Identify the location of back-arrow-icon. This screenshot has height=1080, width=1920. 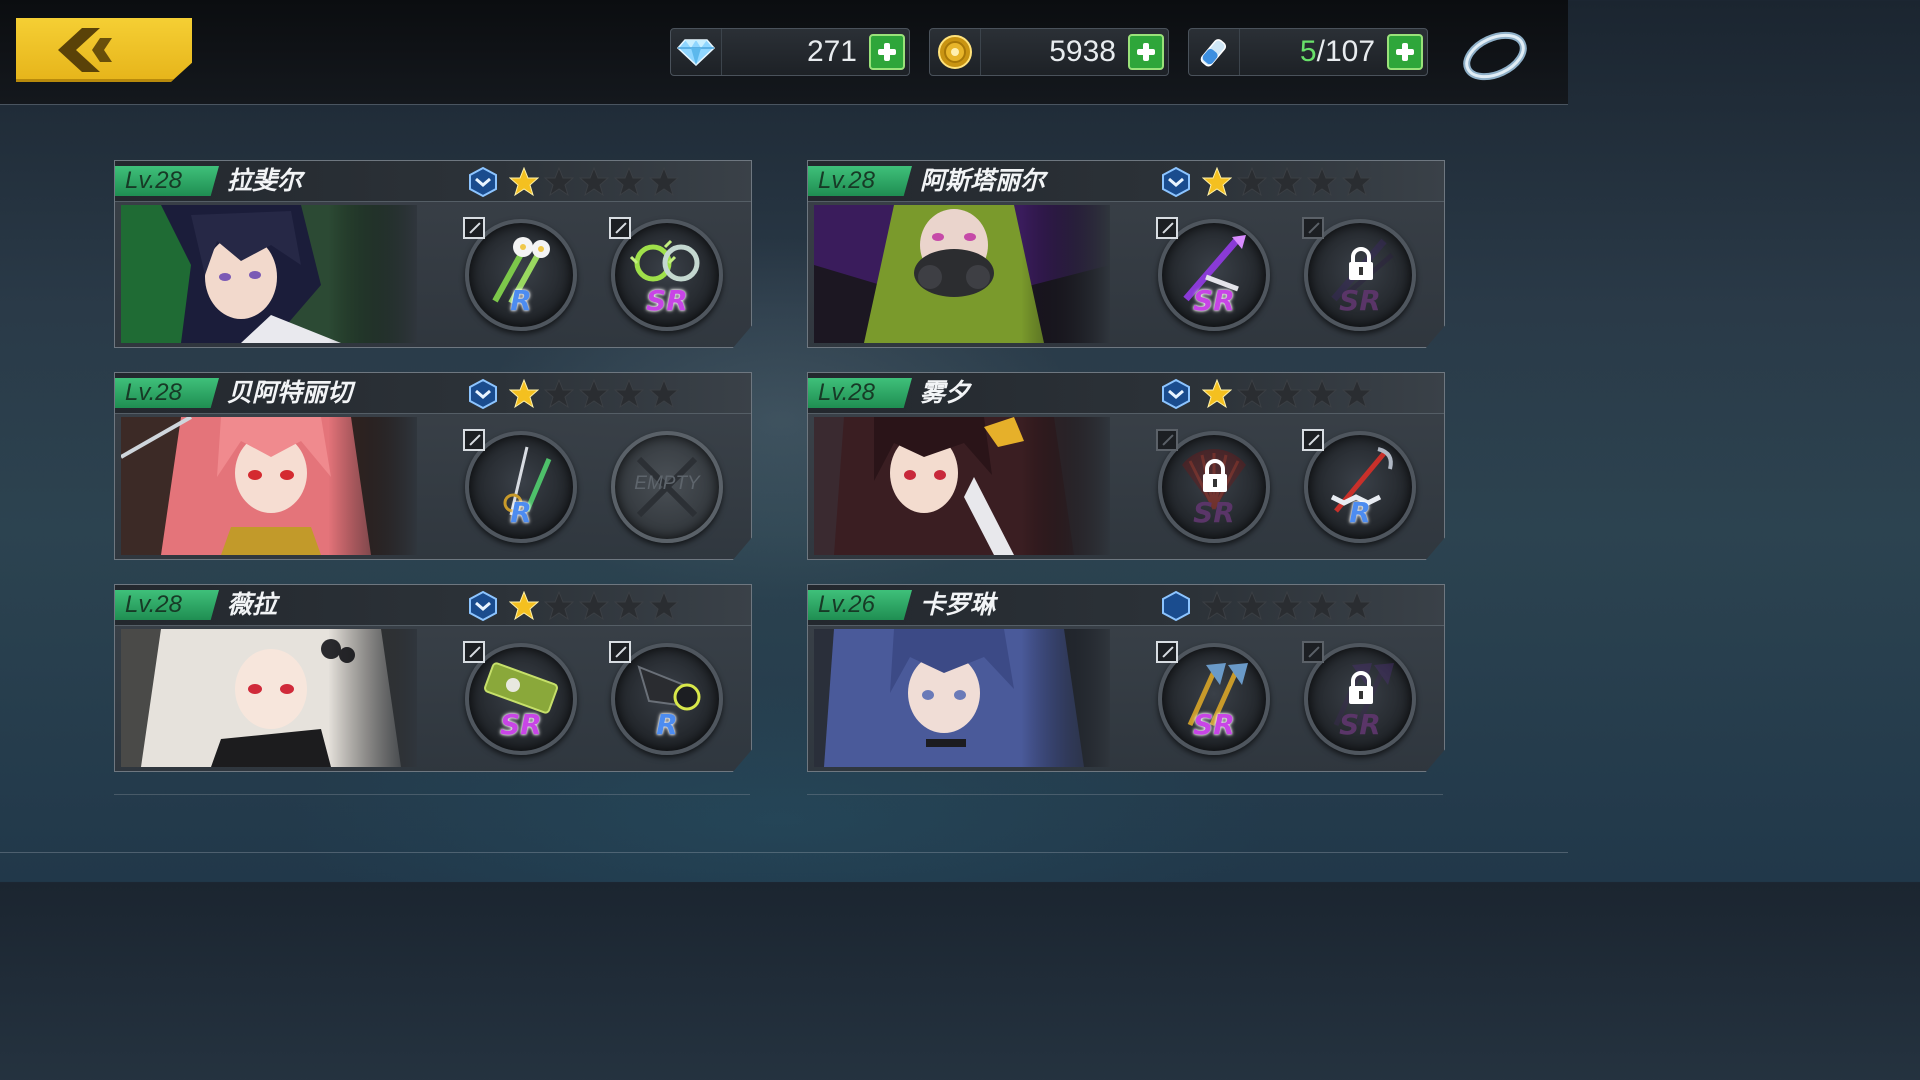
(85, 50).